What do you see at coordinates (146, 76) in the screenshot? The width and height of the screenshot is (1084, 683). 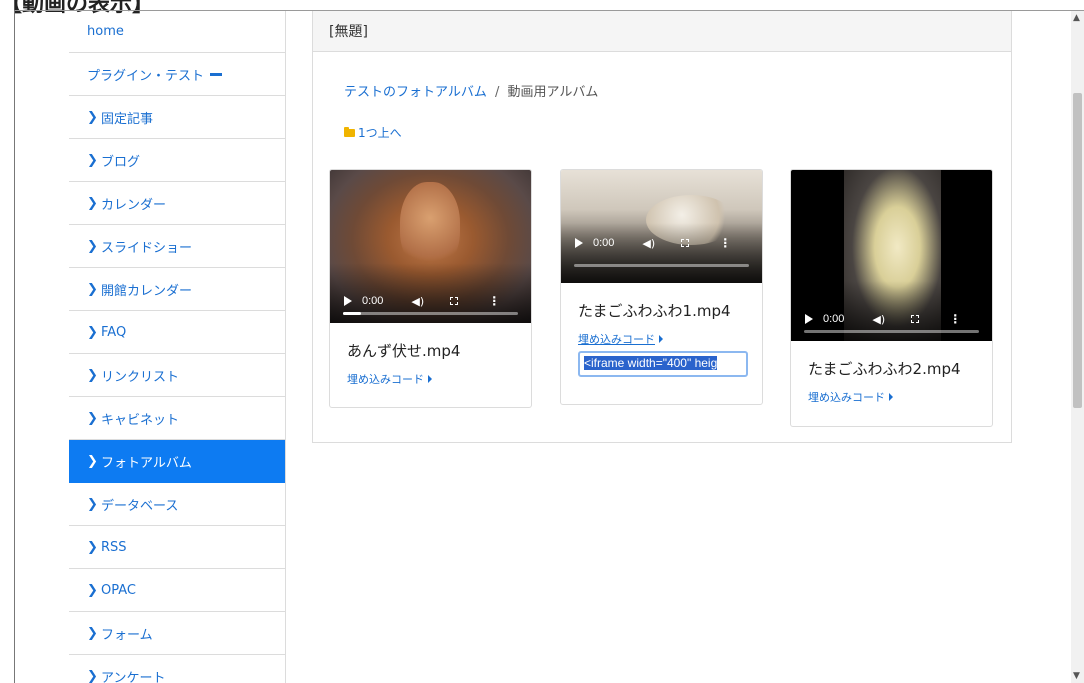 I see `sidebar-item-label: プラグイン・テスト` at bounding box center [146, 76].